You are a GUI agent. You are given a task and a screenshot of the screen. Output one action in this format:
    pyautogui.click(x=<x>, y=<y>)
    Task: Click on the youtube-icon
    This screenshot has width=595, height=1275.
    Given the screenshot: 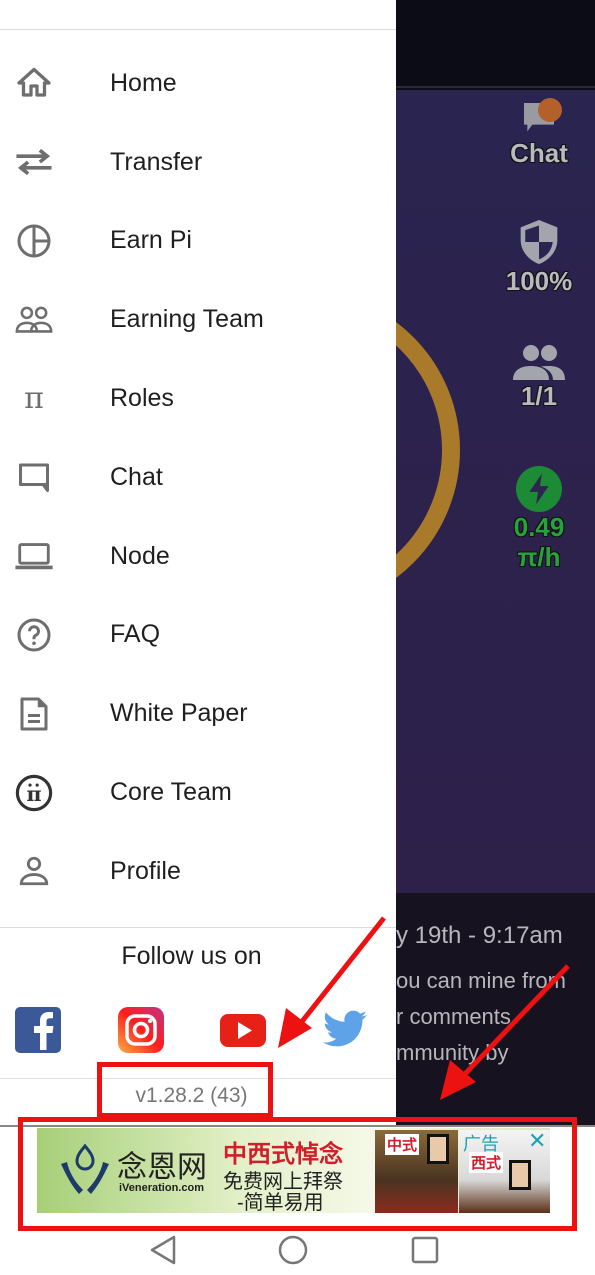 What is the action you would take?
    pyautogui.click(x=243, y=1030)
    